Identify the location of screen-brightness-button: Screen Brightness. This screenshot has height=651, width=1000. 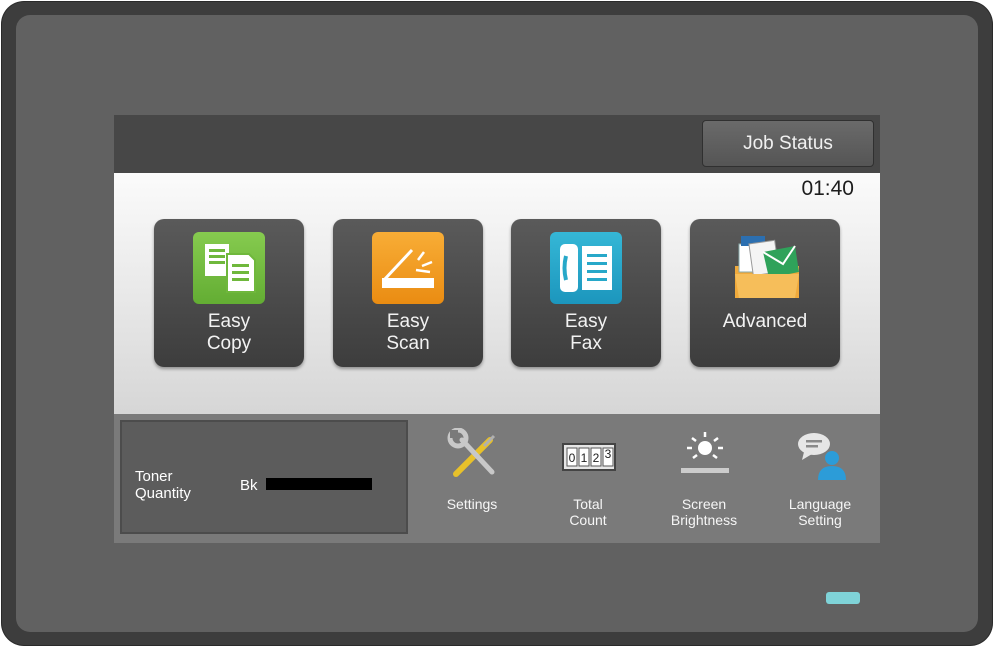
(704, 479).